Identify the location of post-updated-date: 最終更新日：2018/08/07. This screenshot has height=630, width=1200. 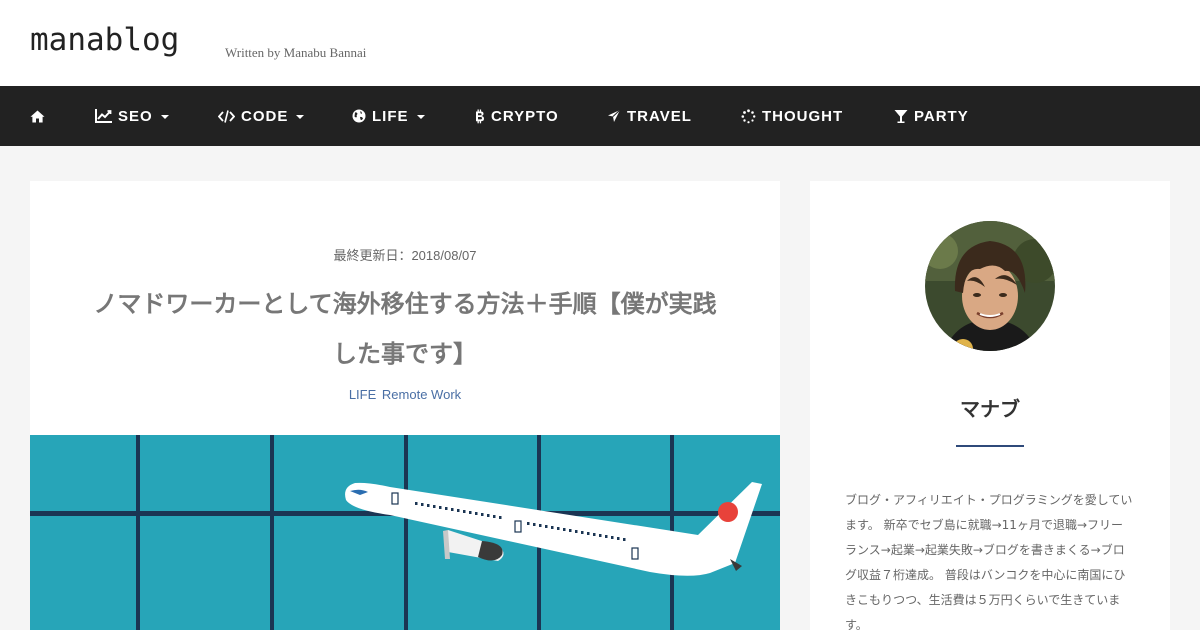
(405, 255).